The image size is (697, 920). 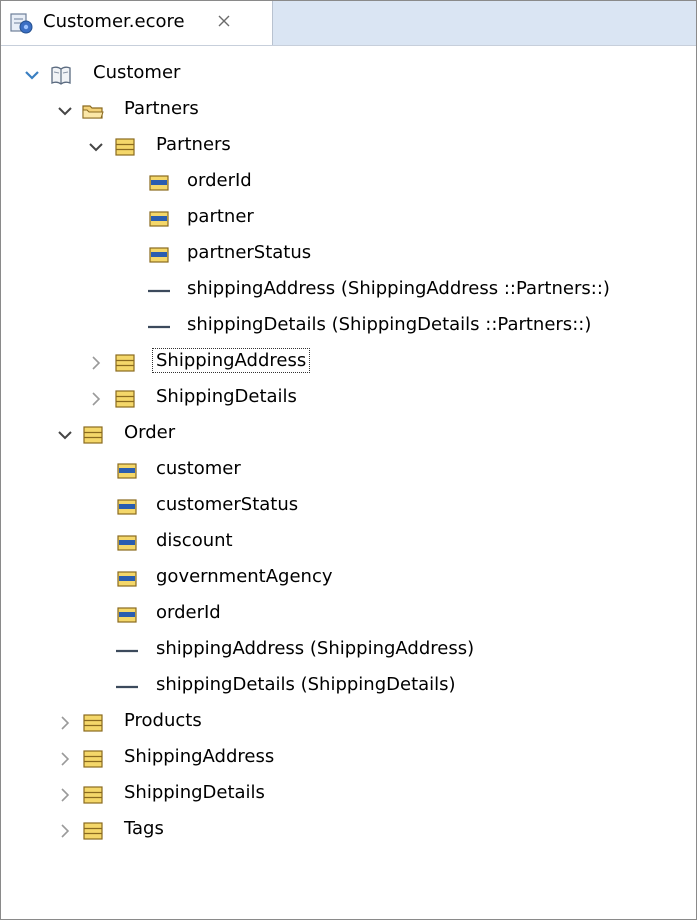 I want to click on folder-package-icon, so click(x=93, y=111).